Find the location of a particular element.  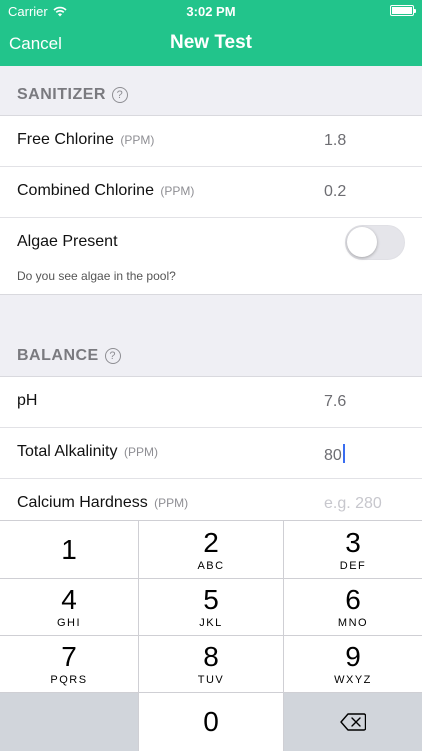

text-cursor is located at coordinates (343, 453).